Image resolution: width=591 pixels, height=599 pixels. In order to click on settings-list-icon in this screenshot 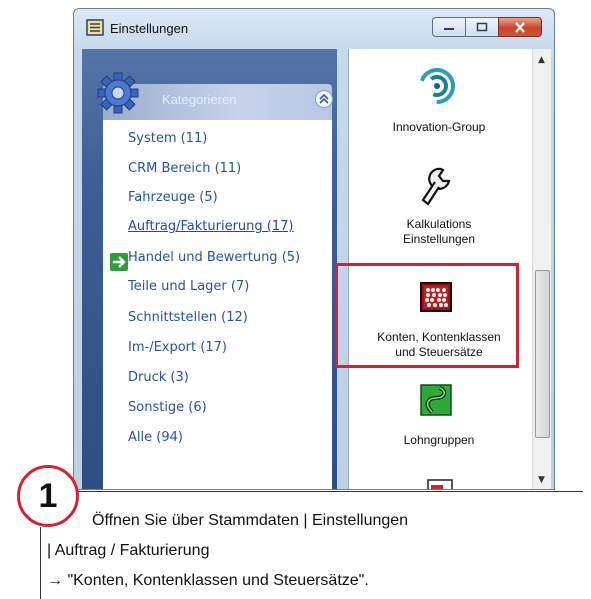, I will do `click(95, 27)`.